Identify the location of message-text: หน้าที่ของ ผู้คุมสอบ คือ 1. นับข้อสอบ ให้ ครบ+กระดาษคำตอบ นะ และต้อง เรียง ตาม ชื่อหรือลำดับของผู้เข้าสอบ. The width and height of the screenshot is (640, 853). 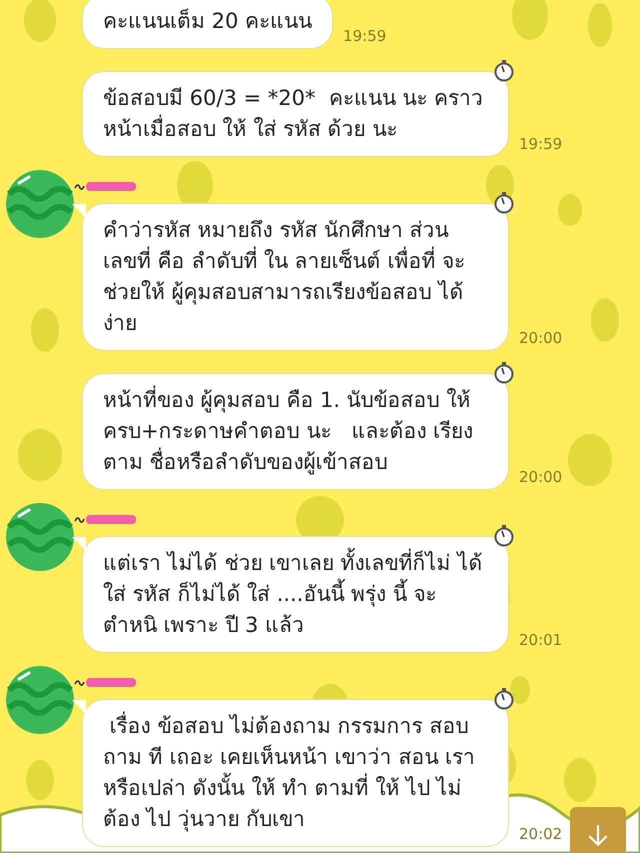
(295, 431).